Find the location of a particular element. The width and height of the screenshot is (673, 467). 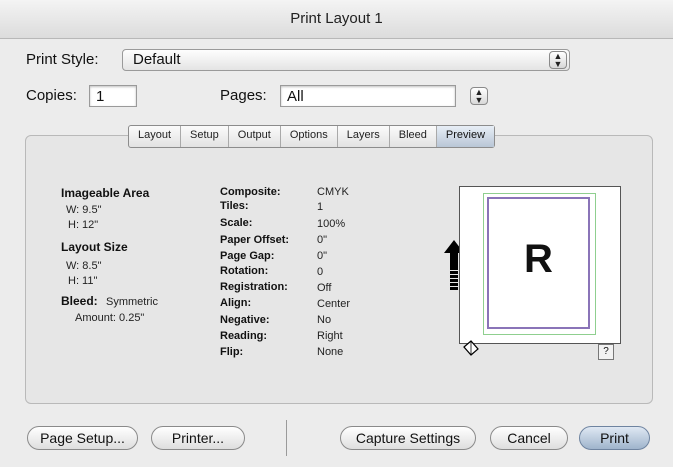

setting-key: Negative: is located at coordinates (245, 320).